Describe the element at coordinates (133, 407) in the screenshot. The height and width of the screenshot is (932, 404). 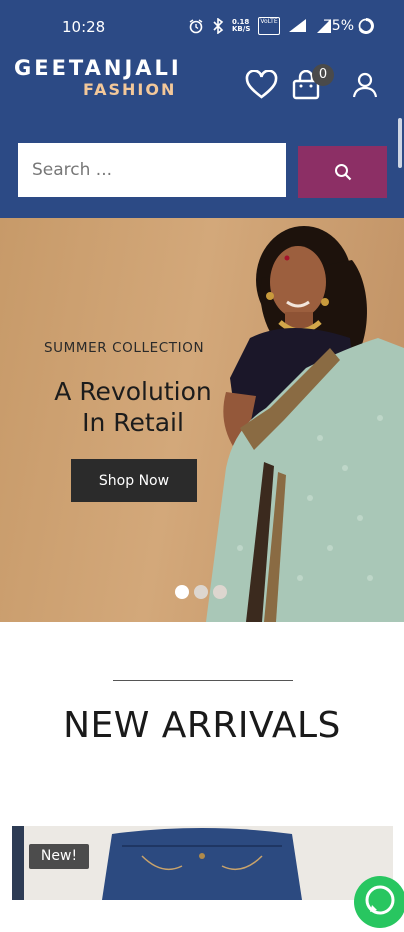
I see `hero-headline: A Revolution In Retail` at that location.